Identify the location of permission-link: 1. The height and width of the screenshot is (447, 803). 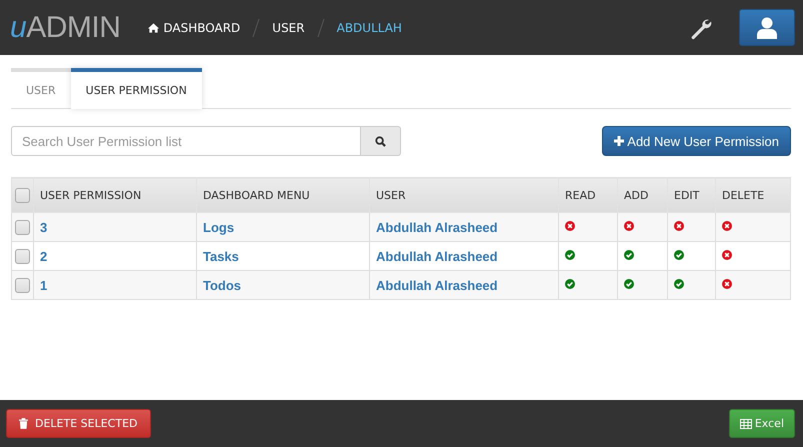
(44, 285).